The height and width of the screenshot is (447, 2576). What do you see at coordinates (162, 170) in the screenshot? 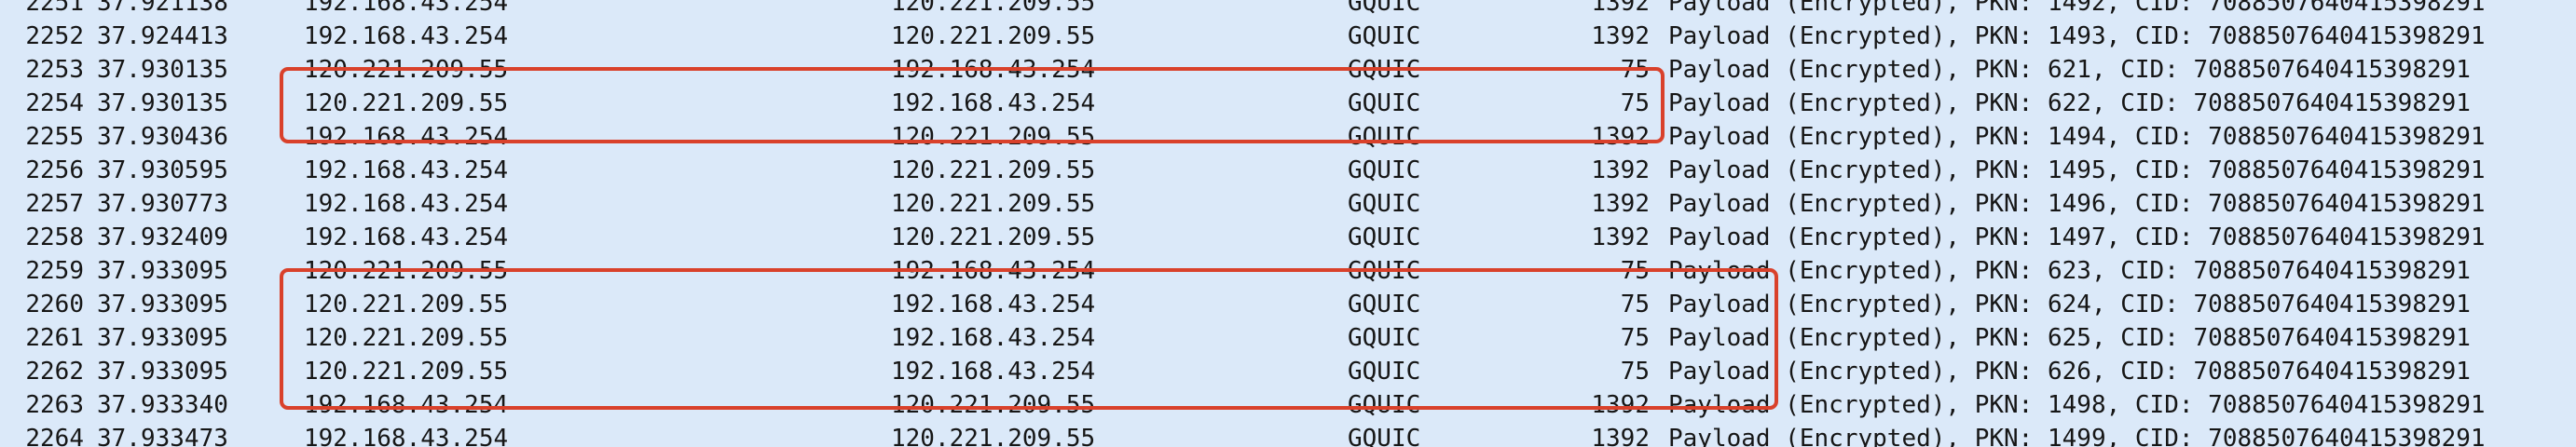
I see `packet-time: 37.930595` at bounding box center [162, 170].